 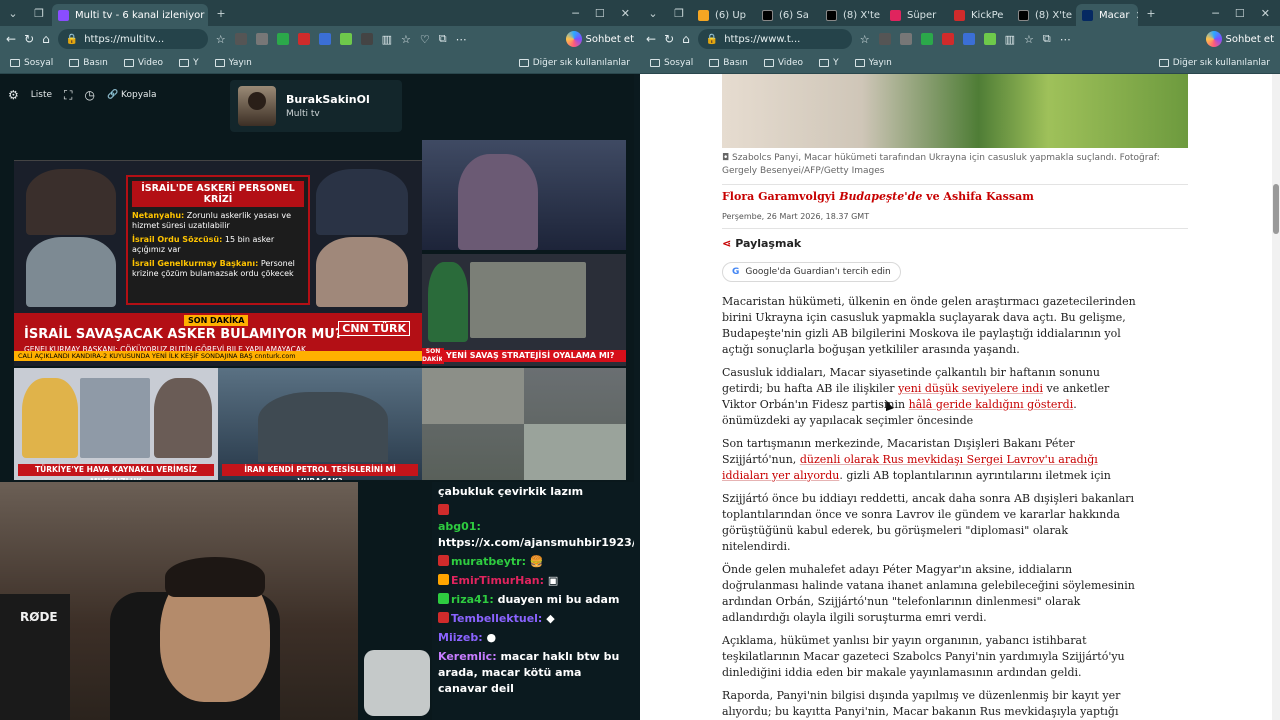 I want to click on tab-title: (8) X'te, so click(x=1054, y=15).